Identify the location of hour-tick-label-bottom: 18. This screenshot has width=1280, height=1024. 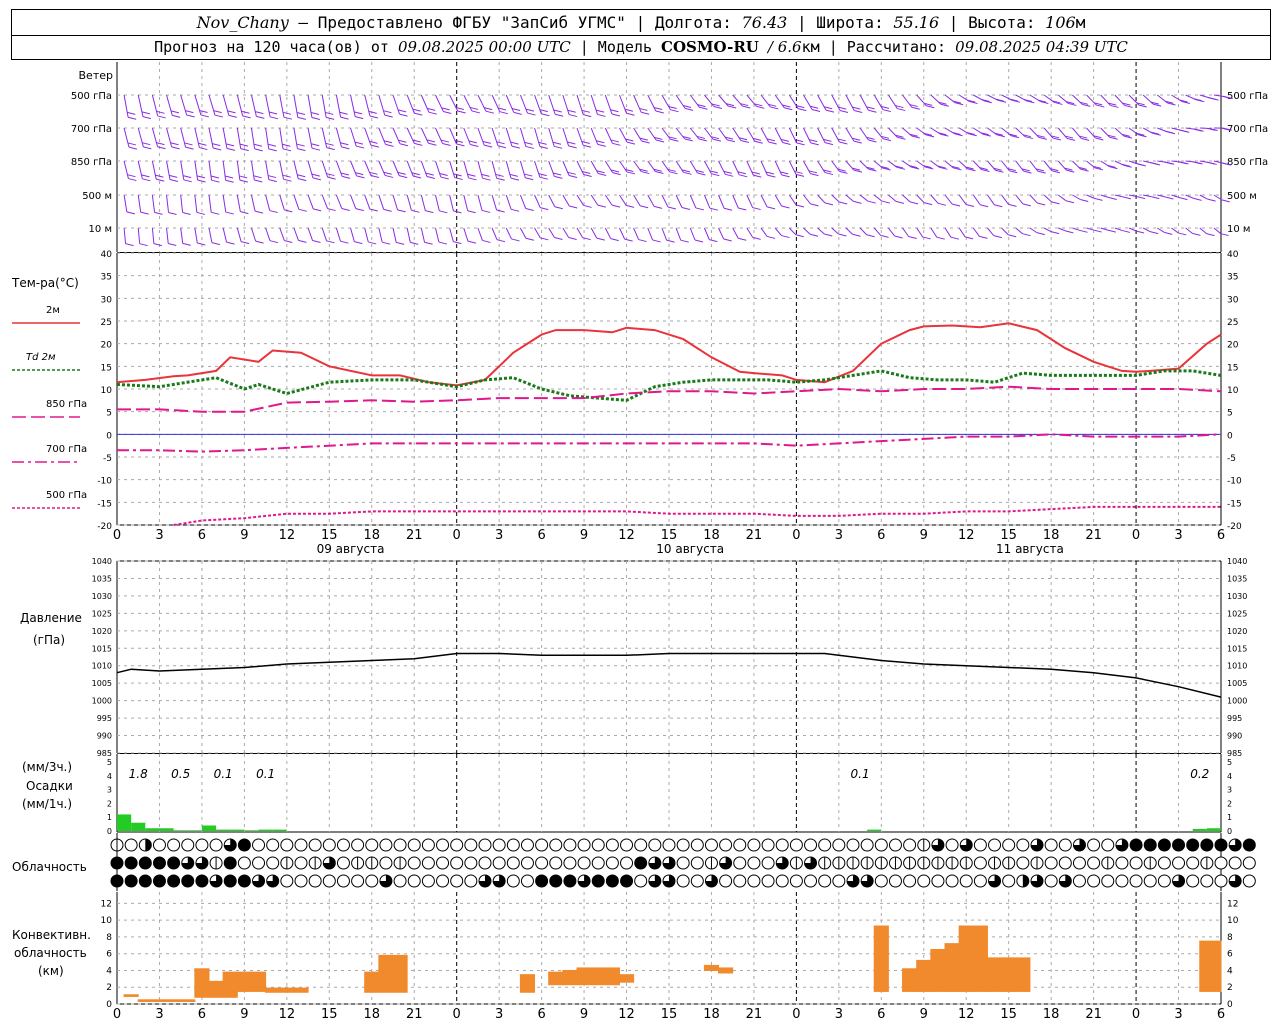
(371, 1014).